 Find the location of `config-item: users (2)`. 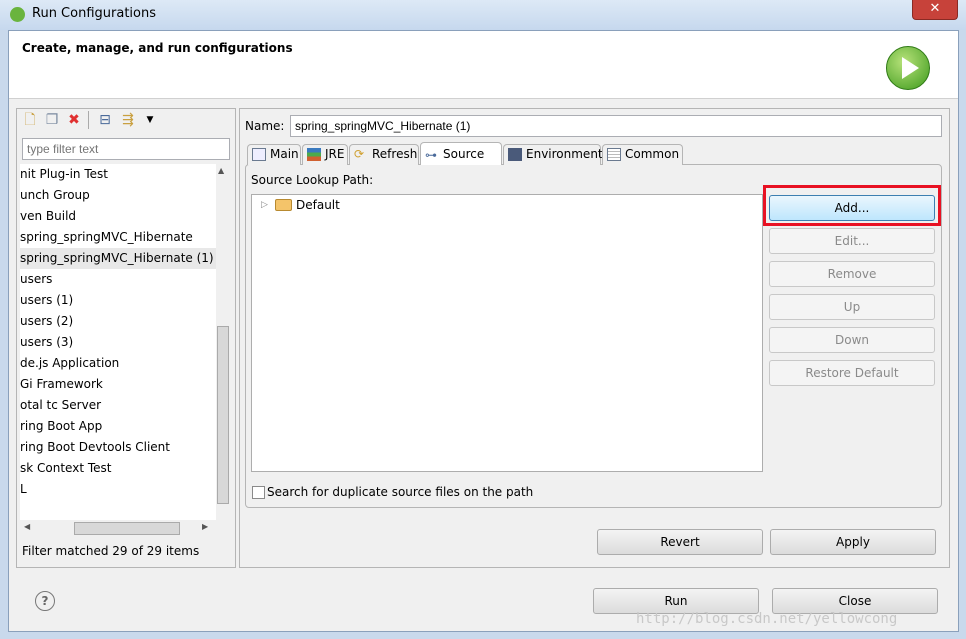

config-item: users (2) is located at coordinates (118, 321).